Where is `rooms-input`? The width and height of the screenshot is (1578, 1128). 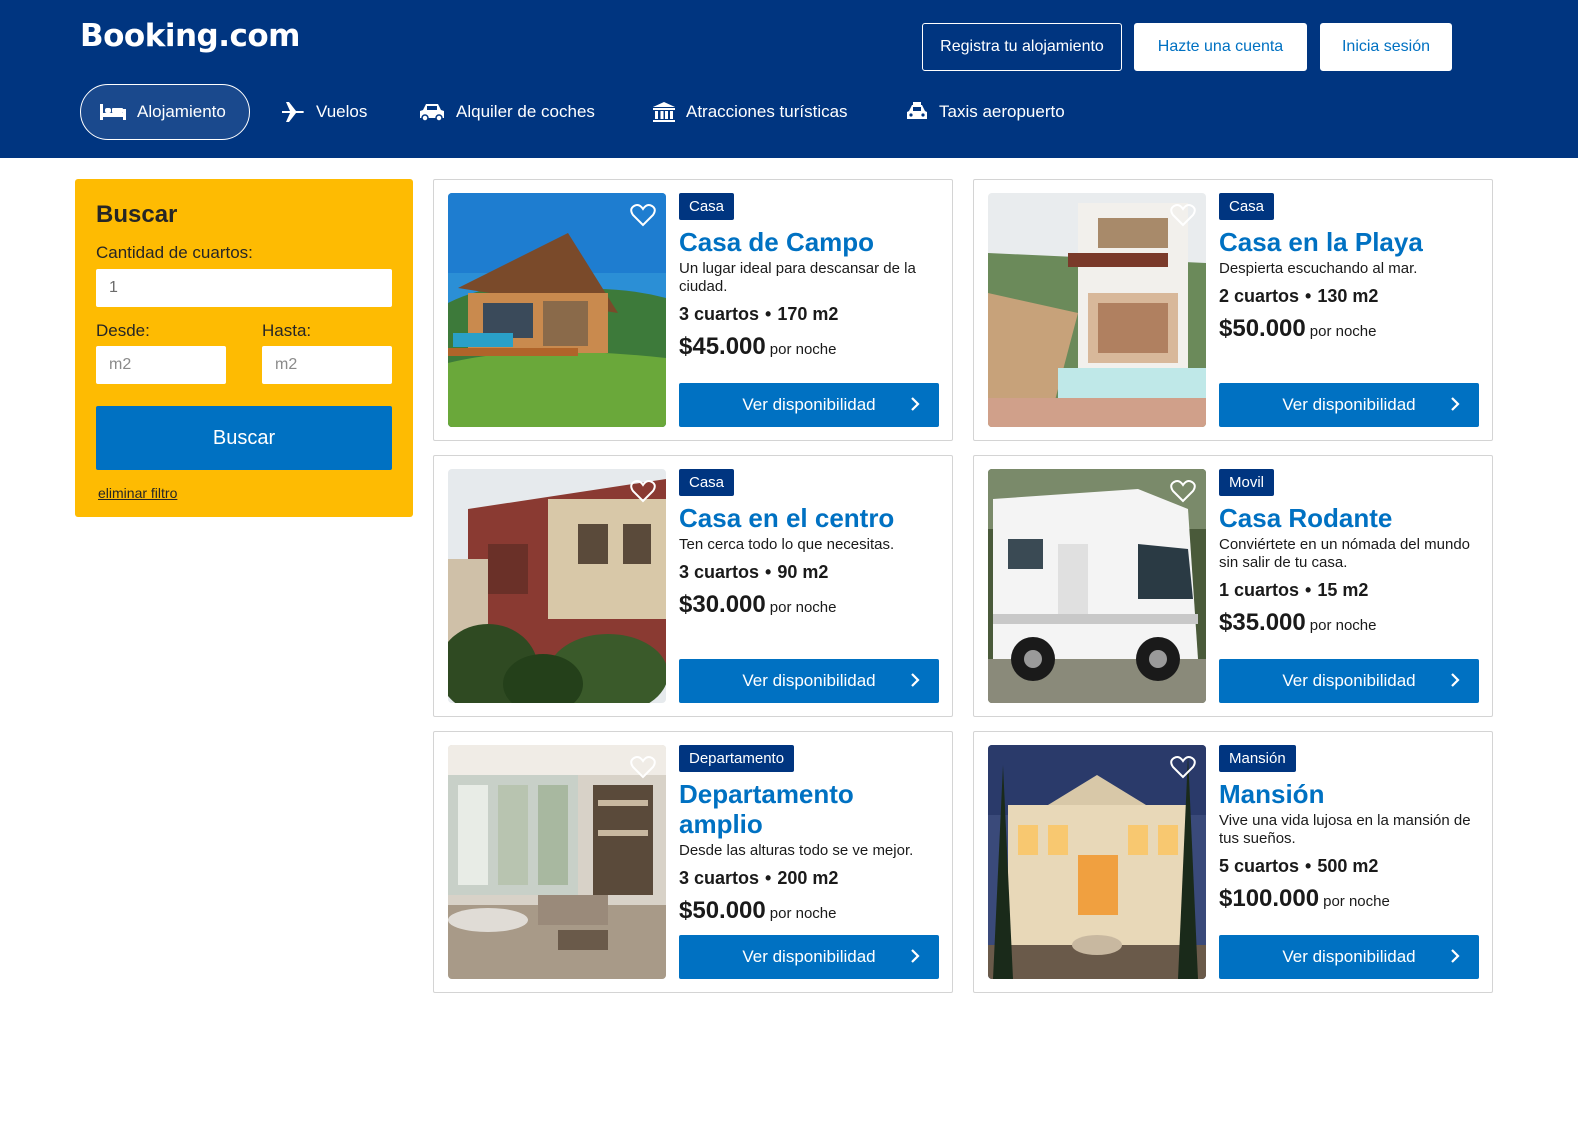
rooms-input is located at coordinates (244, 288).